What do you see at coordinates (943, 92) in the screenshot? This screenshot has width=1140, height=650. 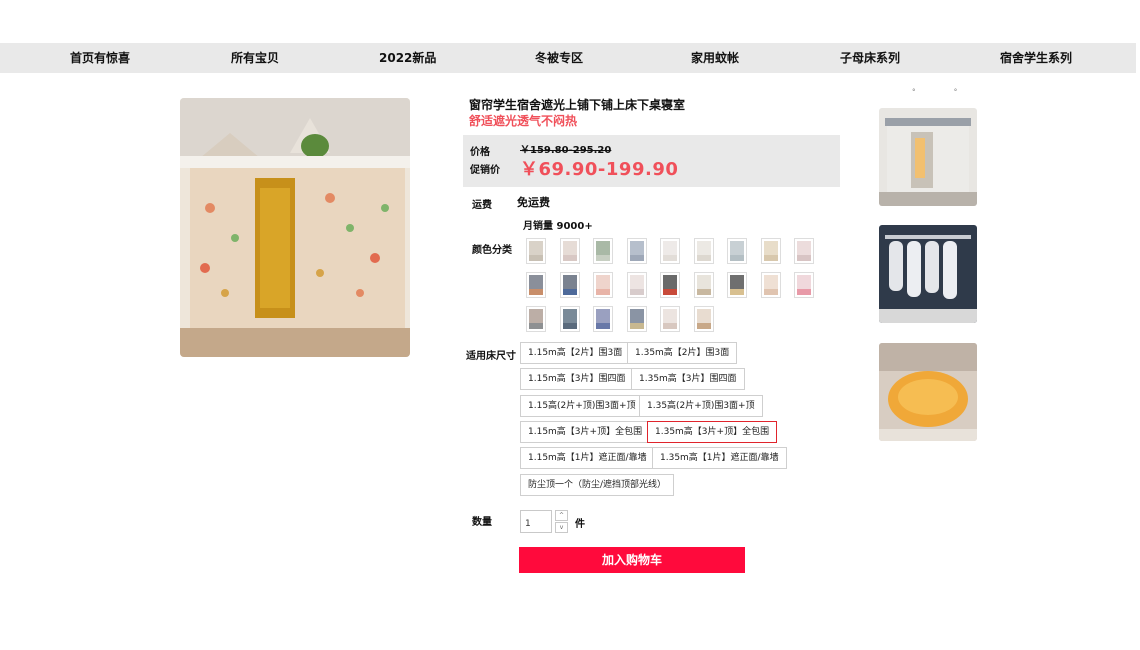 I see `thumbnail-pager-dots: ° °` at bounding box center [943, 92].